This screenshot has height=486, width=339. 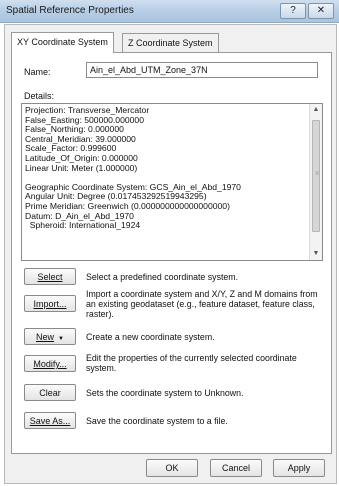 I want to click on select-button: Select, so click(x=50, y=276).